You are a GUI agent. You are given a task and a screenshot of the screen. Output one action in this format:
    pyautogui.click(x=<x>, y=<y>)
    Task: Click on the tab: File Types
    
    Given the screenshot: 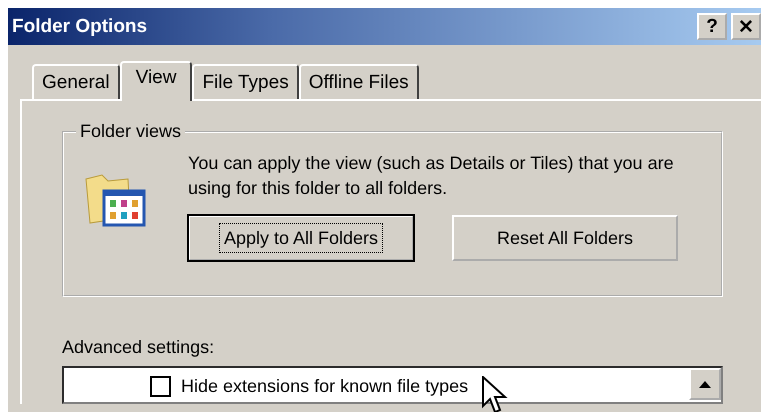 What is the action you would take?
    pyautogui.click(x=245, y=81)
    